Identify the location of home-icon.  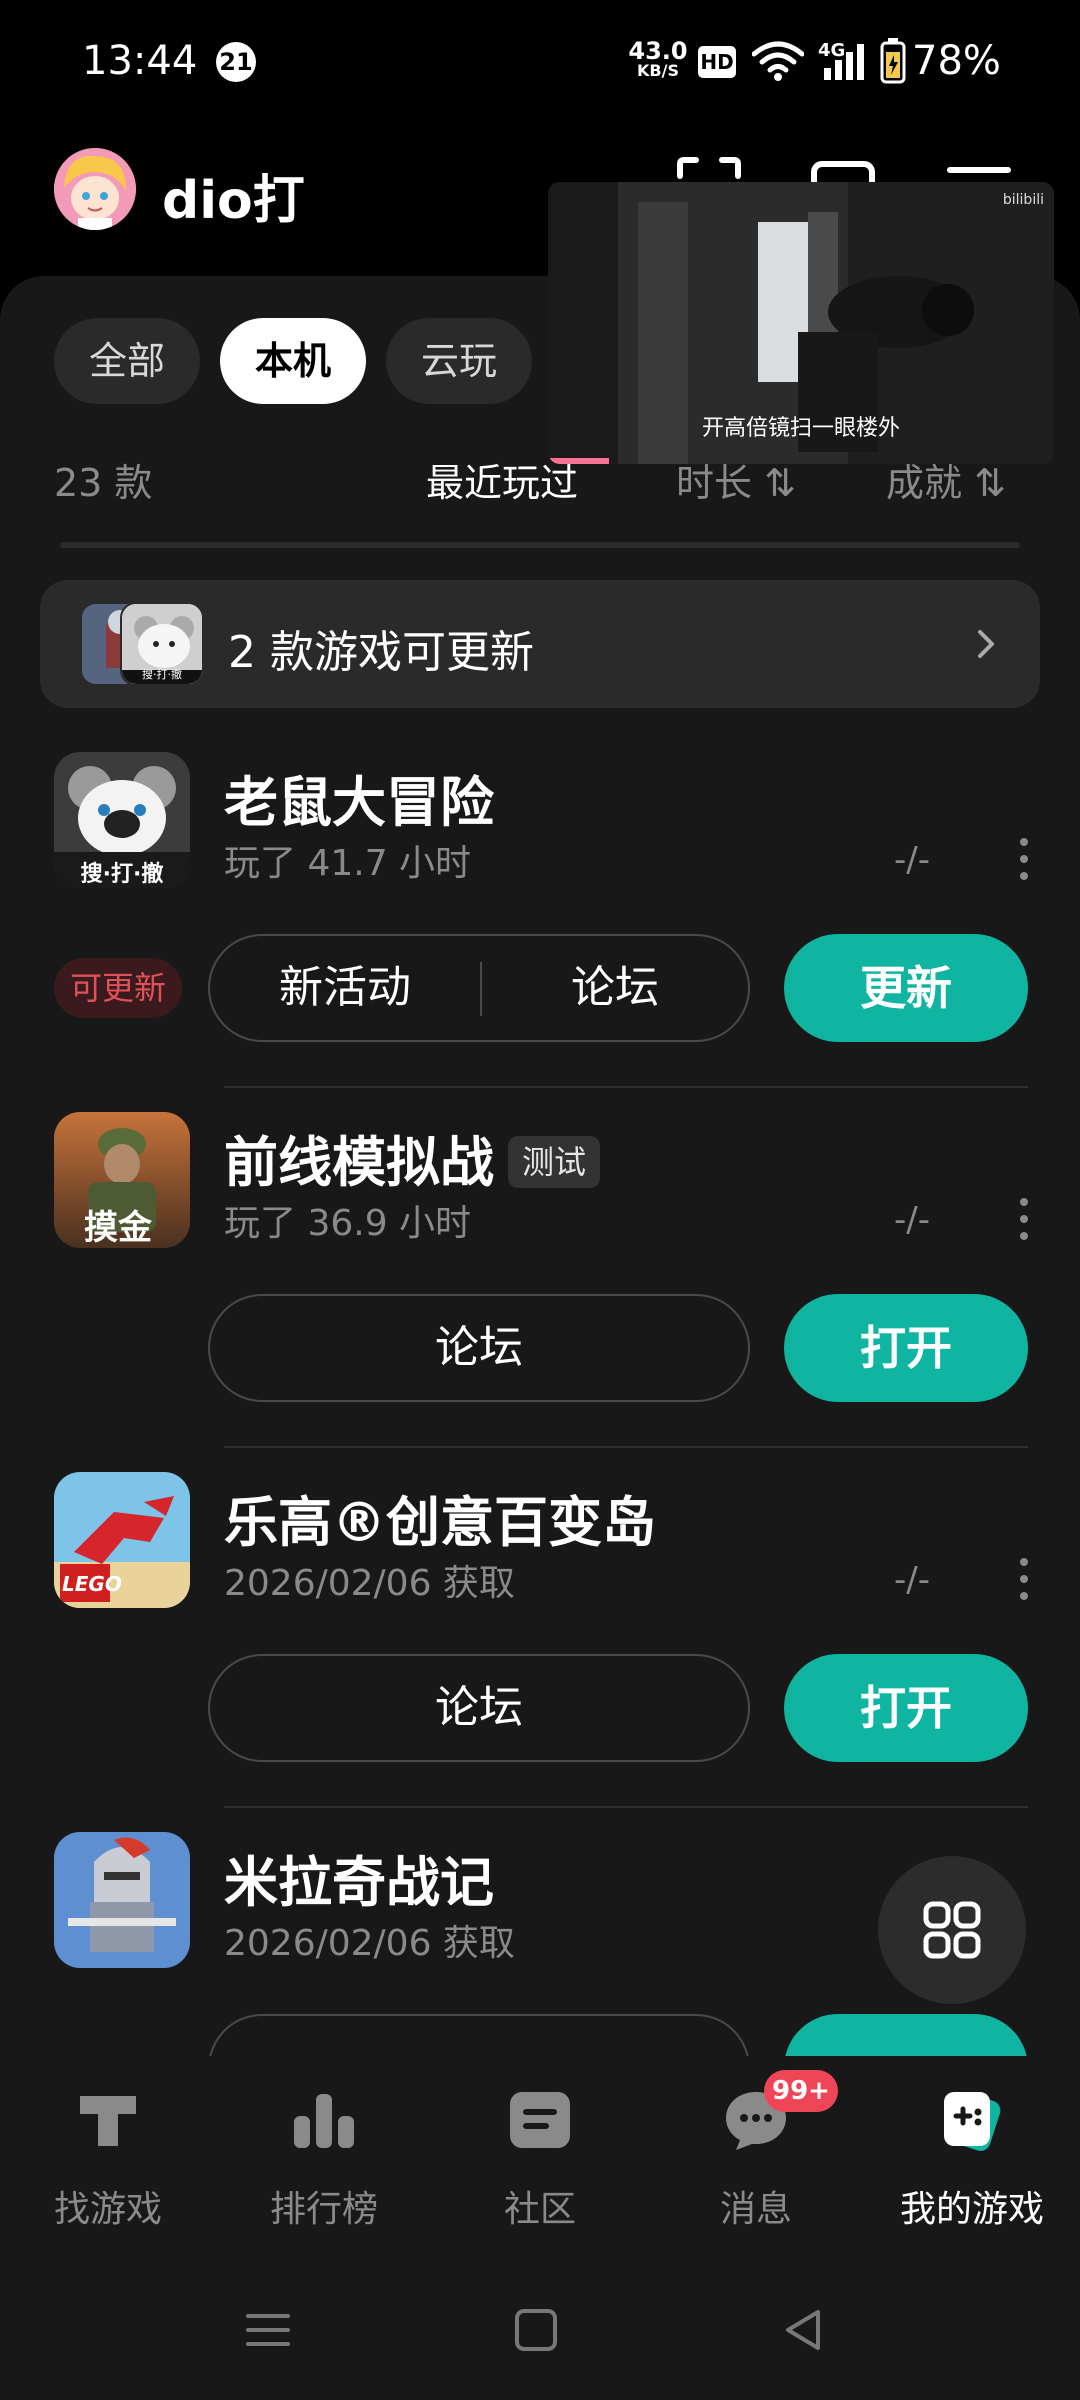
(536, 2330).